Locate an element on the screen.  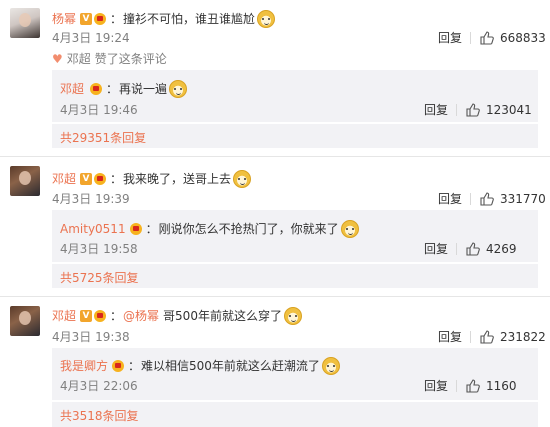
username-link: 杨幂 is located at coordinates (64, 19).